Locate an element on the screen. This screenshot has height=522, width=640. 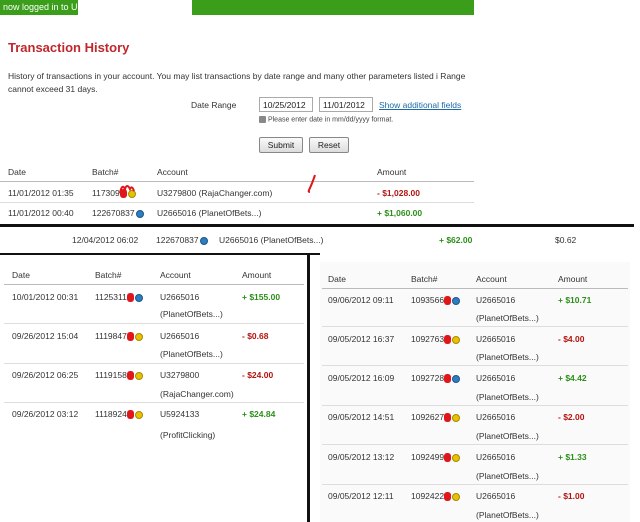
left-row-3-batch: 1119158 is located at coordinates (119, 375).